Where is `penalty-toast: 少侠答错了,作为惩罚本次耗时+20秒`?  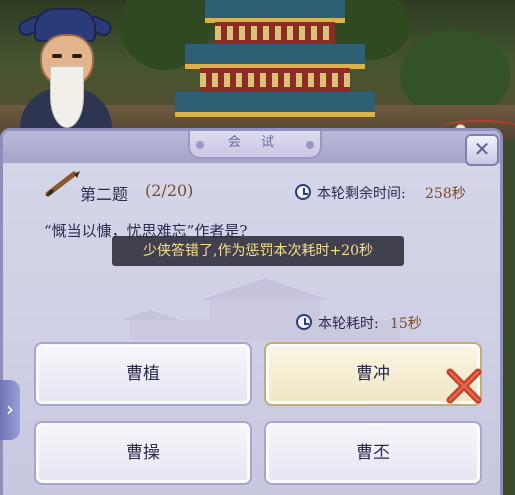
penalty-toast: 少侠答错了,作为惩罚本次耗时+20秒 is located at coordinates (258, 251).